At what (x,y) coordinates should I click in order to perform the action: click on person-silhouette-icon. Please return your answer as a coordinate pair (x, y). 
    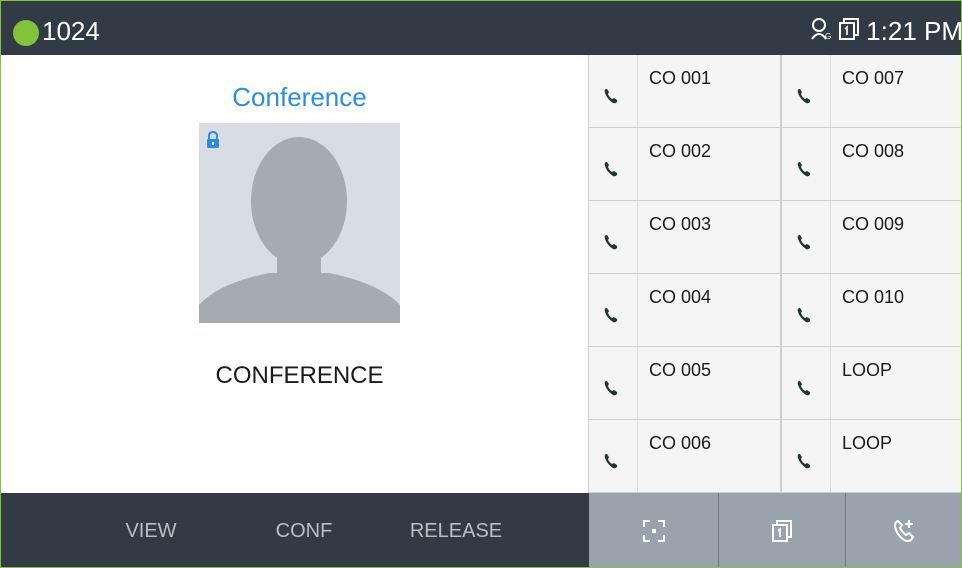
    Looking at the image, I should click on (299, 230).